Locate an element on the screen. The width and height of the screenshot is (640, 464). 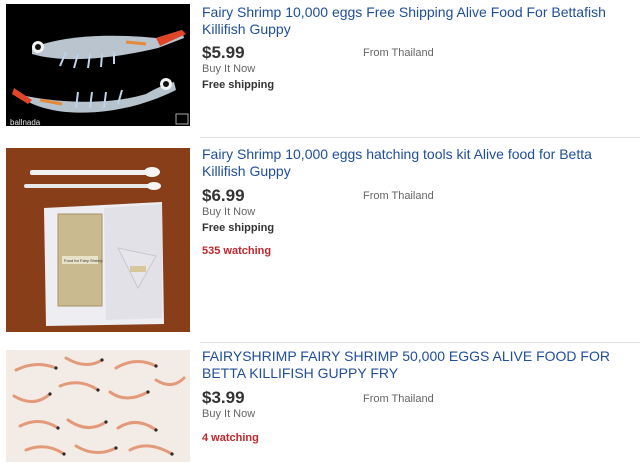
watching-count: 535 watching is located at coordinates (237, 251).